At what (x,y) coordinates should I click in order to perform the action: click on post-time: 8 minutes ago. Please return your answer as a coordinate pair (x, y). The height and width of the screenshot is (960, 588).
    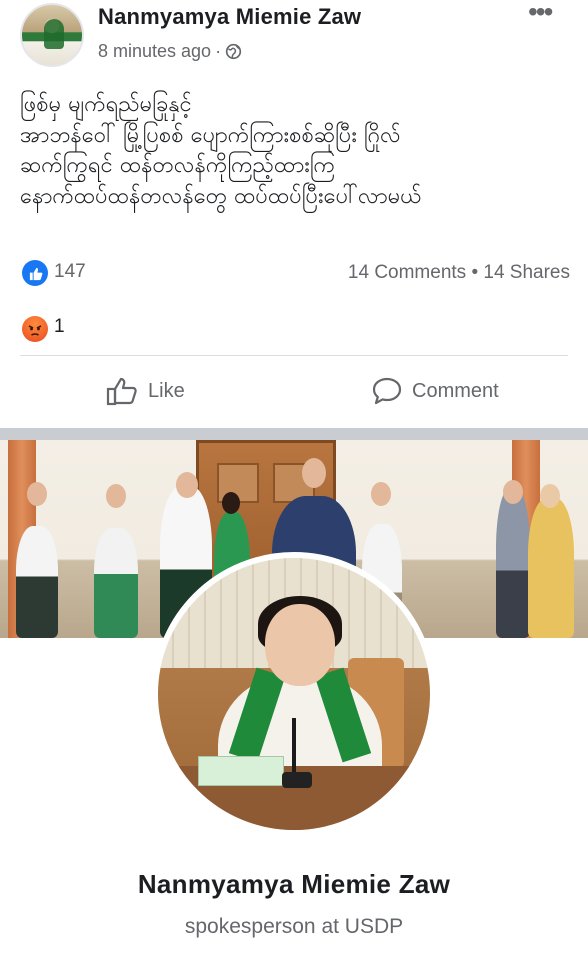
    Looking at the image, I should click on (154, 51).